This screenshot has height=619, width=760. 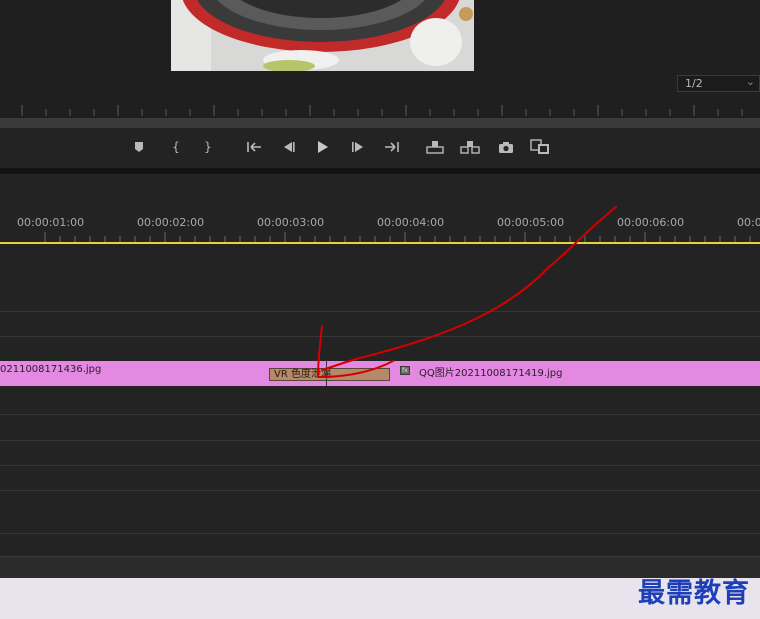 What do you see at coordinates (491, 373) in the screenshot?
I see `clip-right-label: QQ图片20211008171419.jpg` at bounding box center [491, 373].